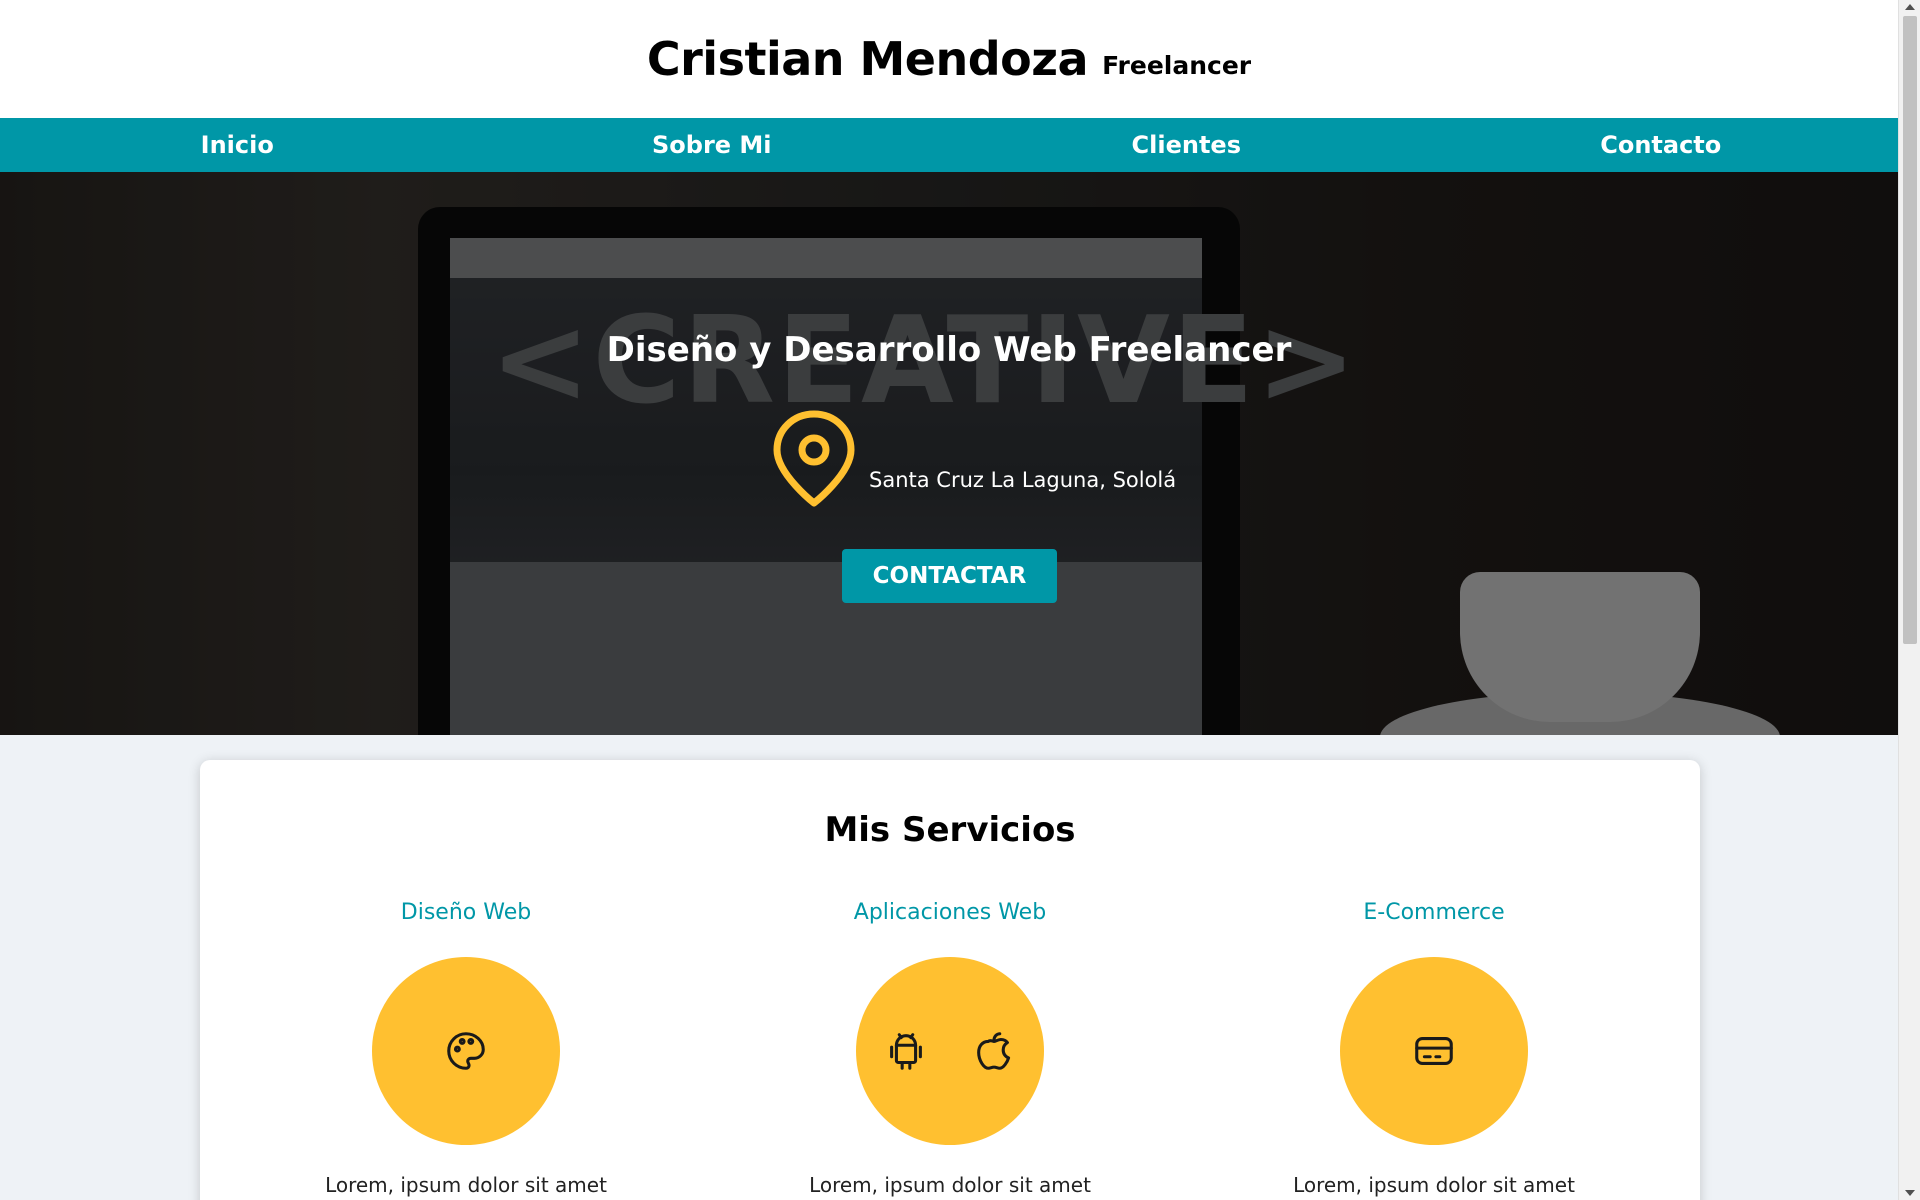  I want to click on site-subtitle: Freelancer, so click(1177, 65).